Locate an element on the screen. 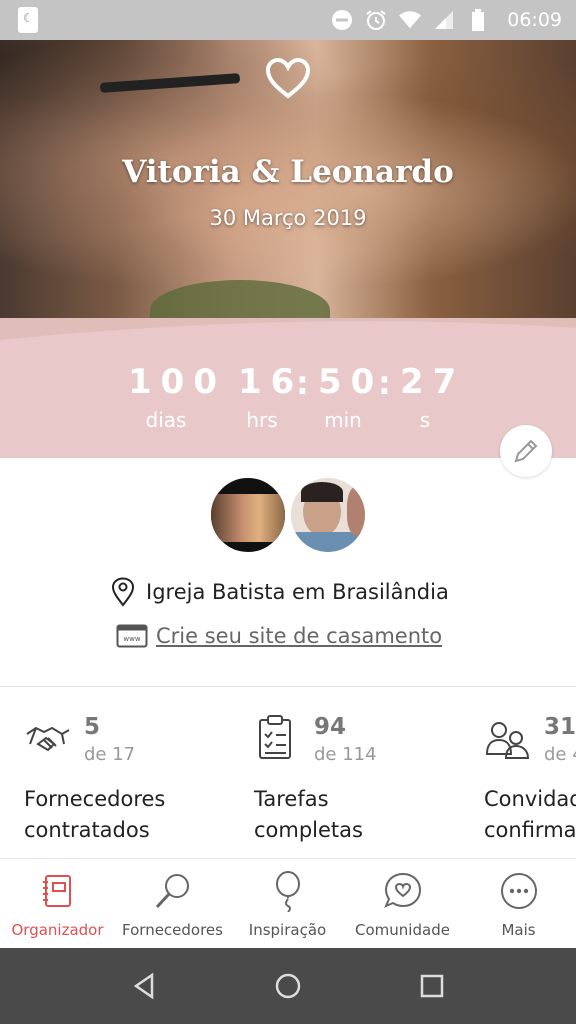  alarm-icon is located at coordinates (376, 20).